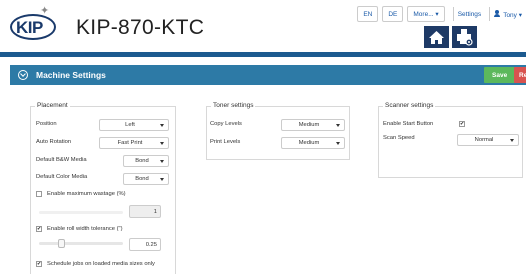  What do you see at coordinates (39, 229) in the screenshot?
I see `roll-width-checkbox` at bounding box center [39, 229].